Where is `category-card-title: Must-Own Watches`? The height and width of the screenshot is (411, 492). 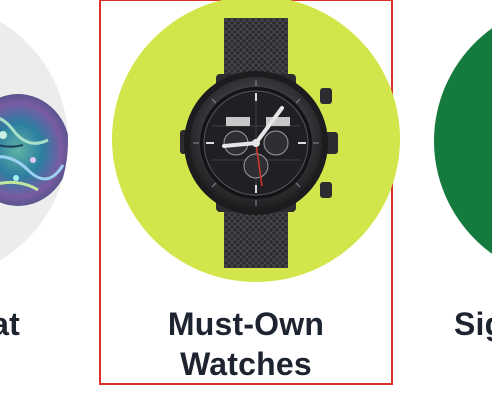
category-card-title: Must-Own Watches is located at coordinates (246, 344).